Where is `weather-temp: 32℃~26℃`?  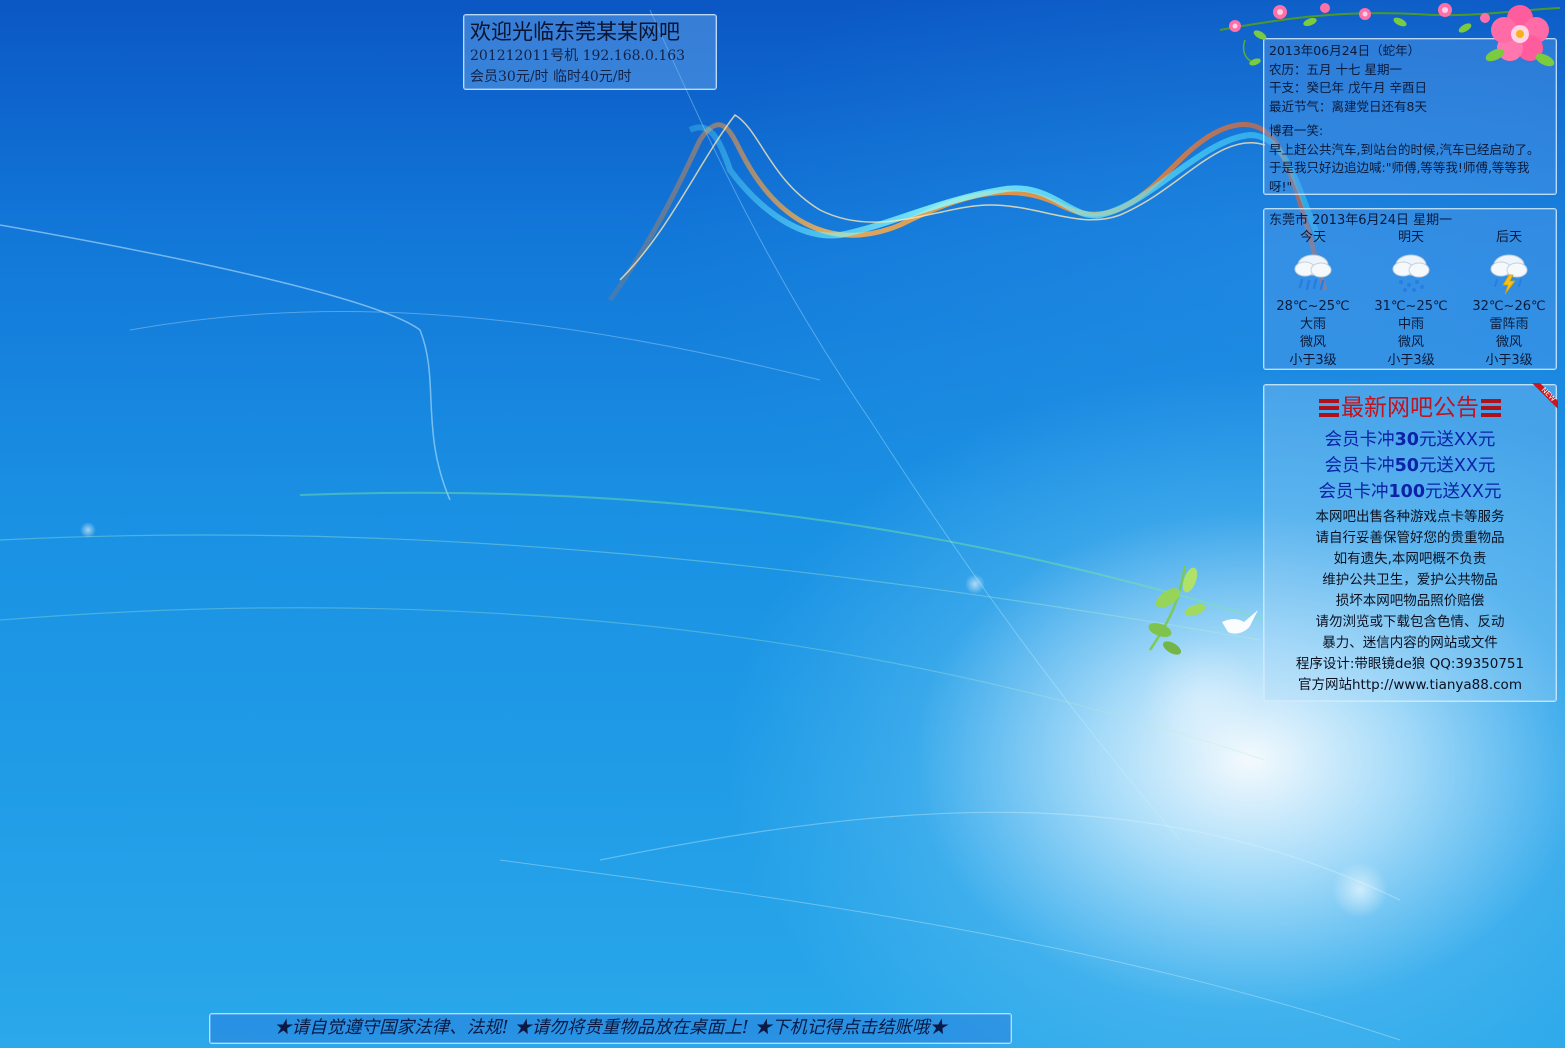
weather-temp: 32℃~26℃ is located at coordinates (1509, 306).